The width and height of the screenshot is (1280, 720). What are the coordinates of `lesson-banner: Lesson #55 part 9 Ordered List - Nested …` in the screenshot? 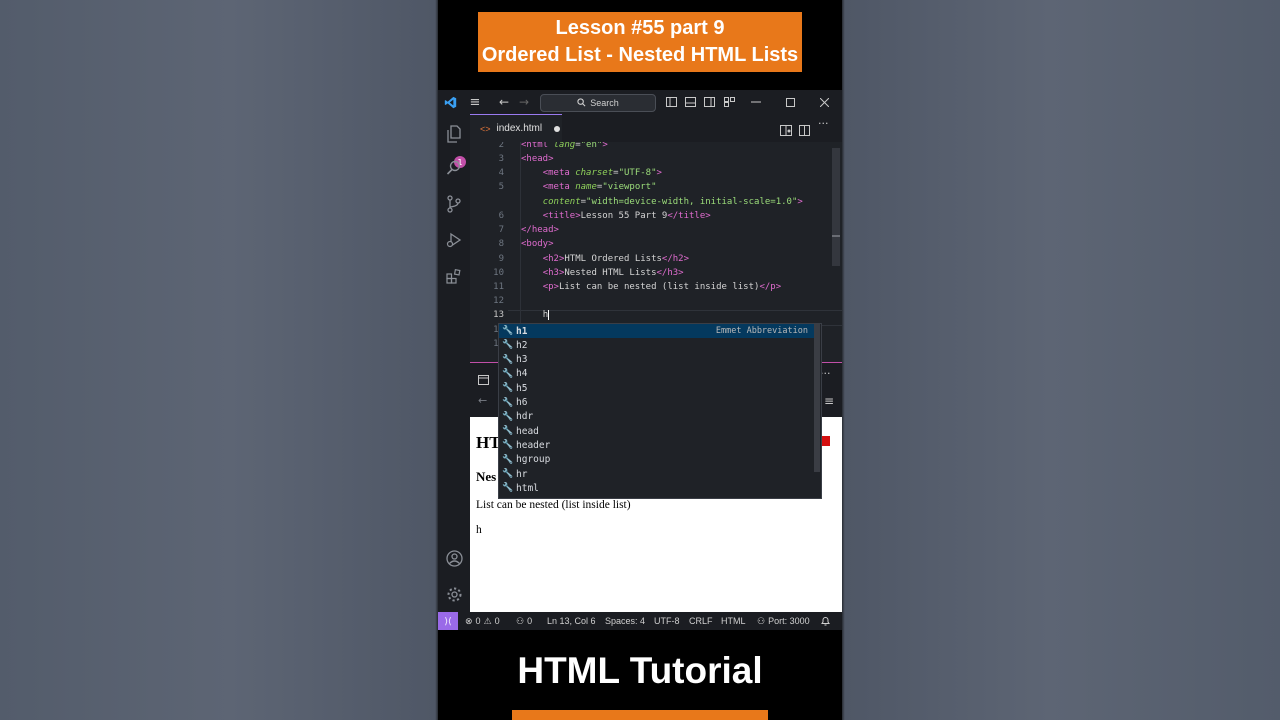 It's located at (640, 42).